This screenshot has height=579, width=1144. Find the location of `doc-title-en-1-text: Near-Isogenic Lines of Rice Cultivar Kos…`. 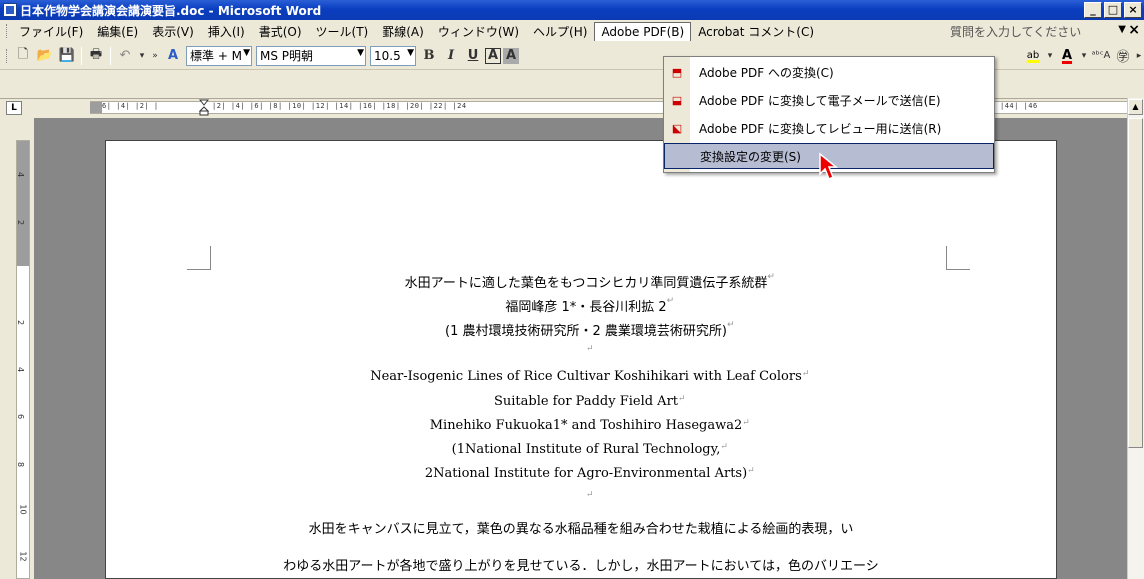

doc-title-en-1-text: Near-Isogenic Lines of Rice Cultivar Kos… is located at coordinates (586, 376).